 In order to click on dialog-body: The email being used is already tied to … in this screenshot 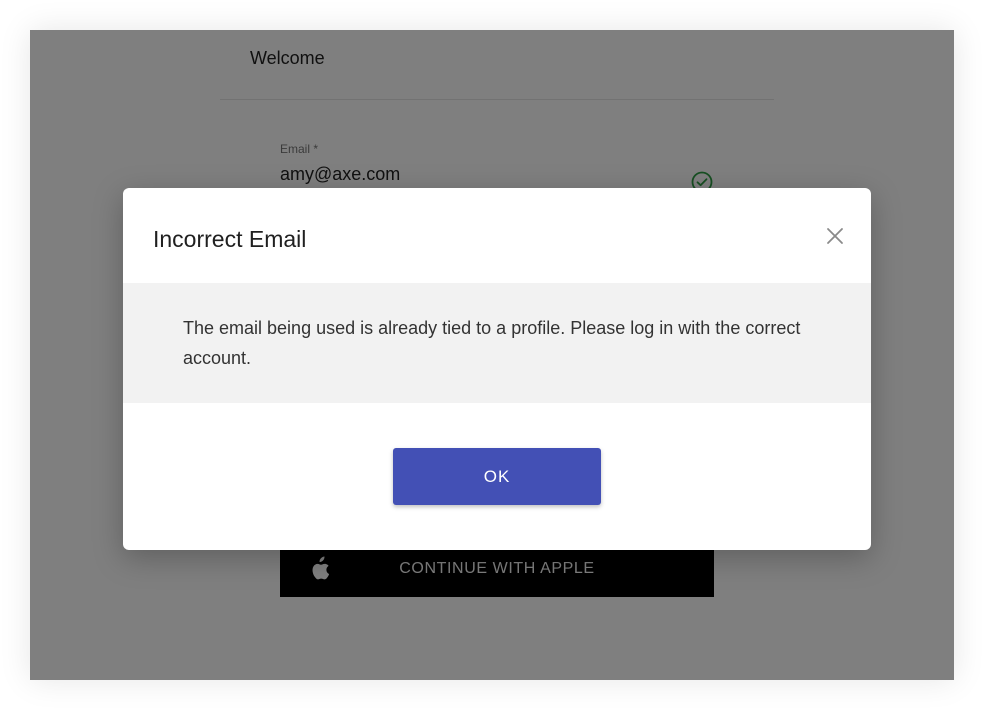, I will do `click(497, 343)`.